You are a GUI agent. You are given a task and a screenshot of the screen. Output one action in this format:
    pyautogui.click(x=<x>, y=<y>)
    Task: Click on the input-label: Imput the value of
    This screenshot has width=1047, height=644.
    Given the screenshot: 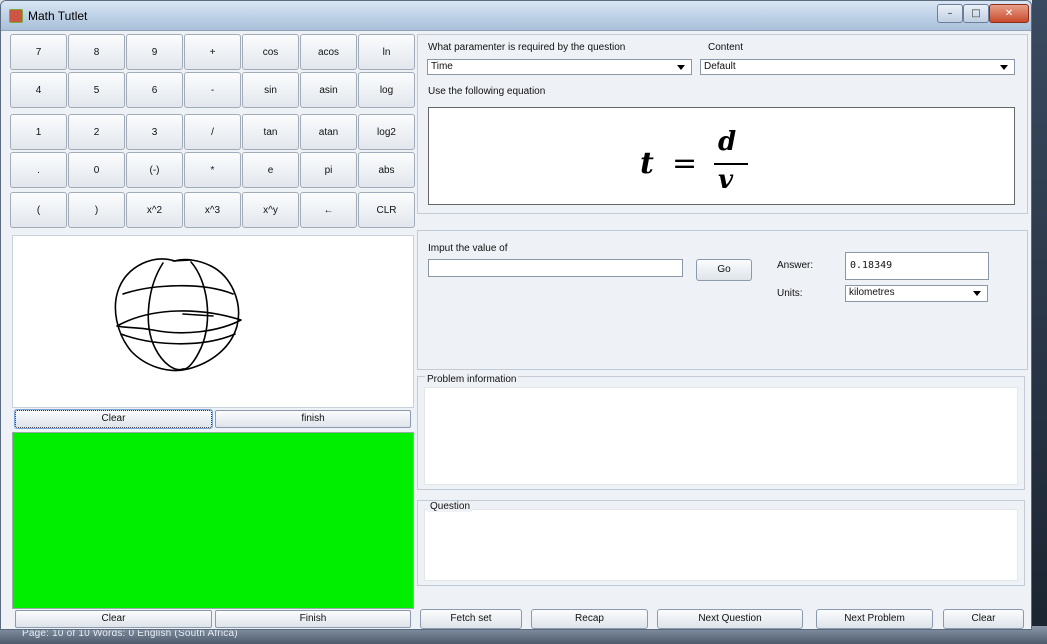 What is the action you would take?
    pyautogui.click(x=468, y=248)
    